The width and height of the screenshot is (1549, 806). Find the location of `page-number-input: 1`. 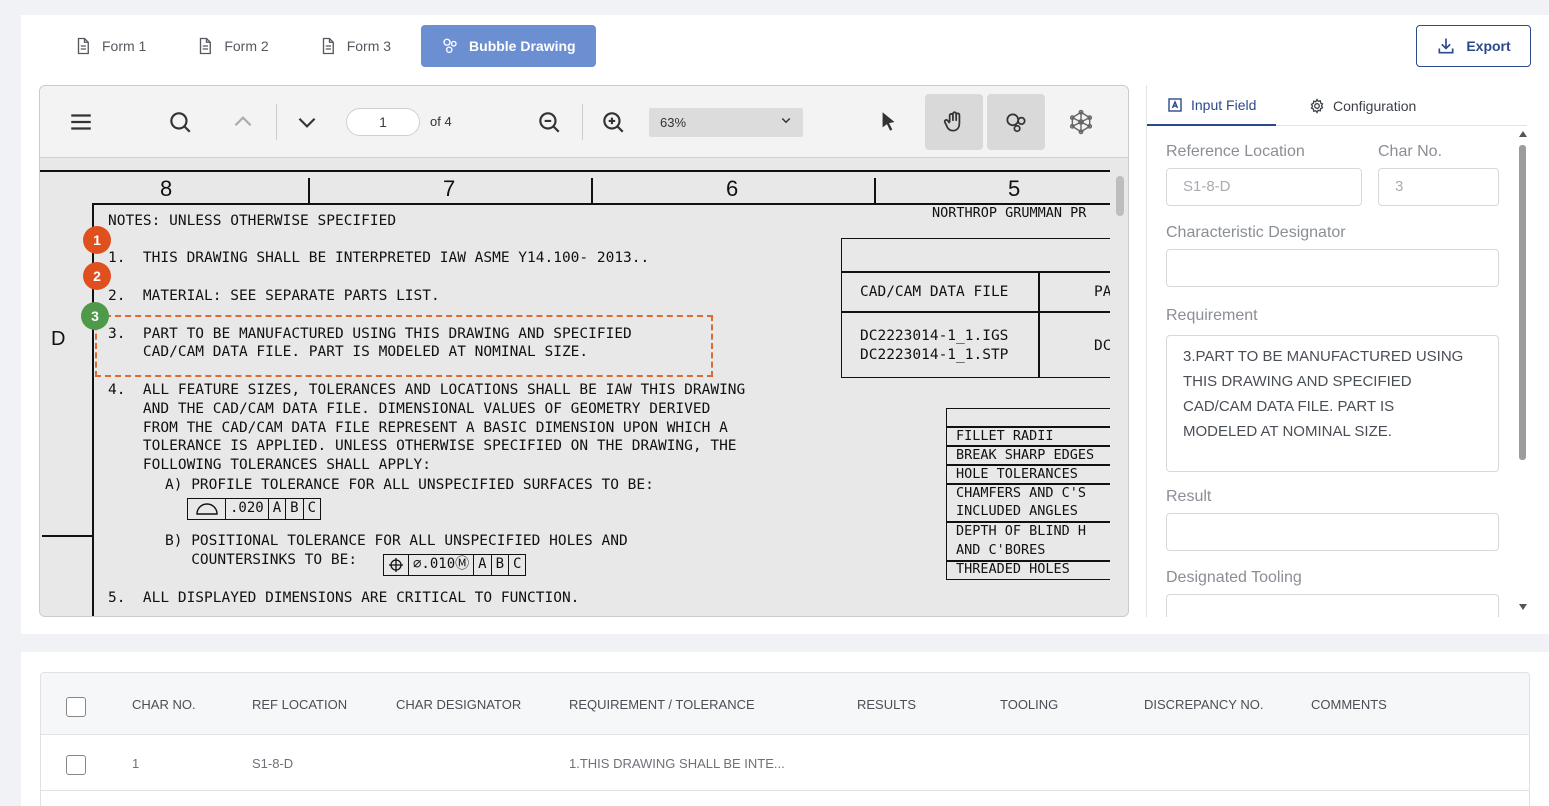

page-number-input: 1 is located at coordinates (383, 122).